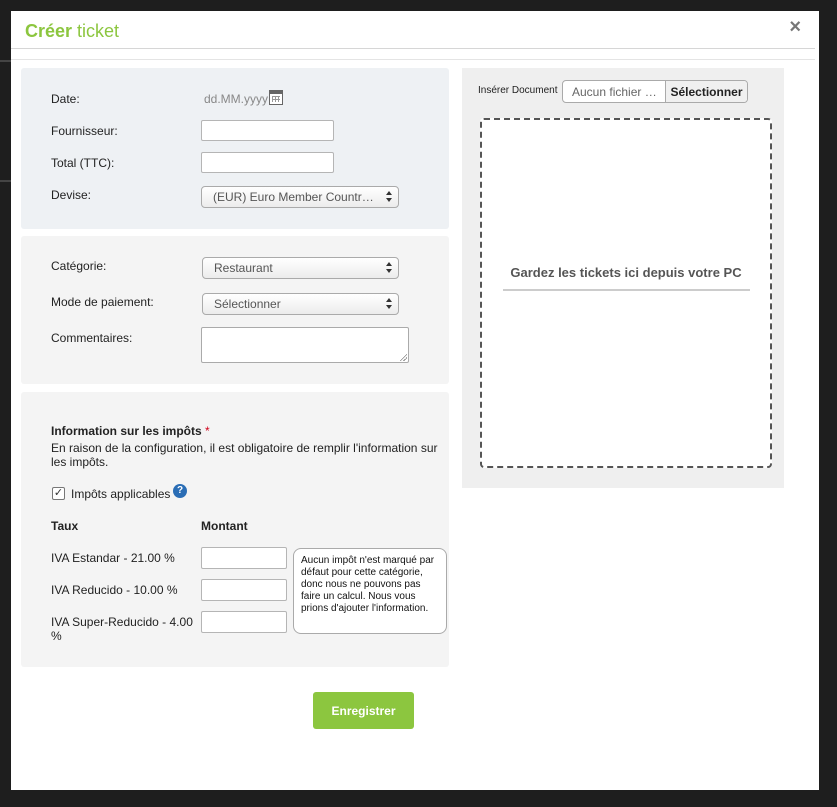 The width and height of the screenshot is (837, 807). What do you see at coordinates (71, 195) in the screenshot?
I see `currency-label: Devise:` at bounding box center [71, 195].